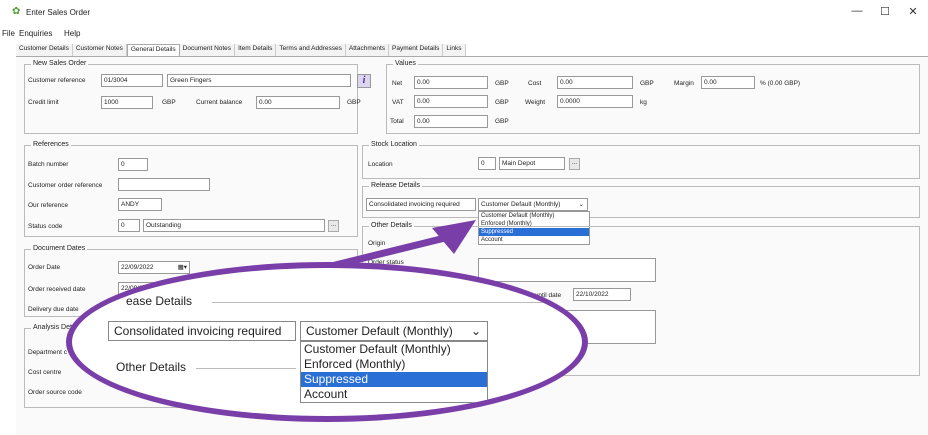  What do you see at coordinates (127, 102) in the screenshot?
I see `credit-limit-field: 1000` at bounding box center [127, 102].